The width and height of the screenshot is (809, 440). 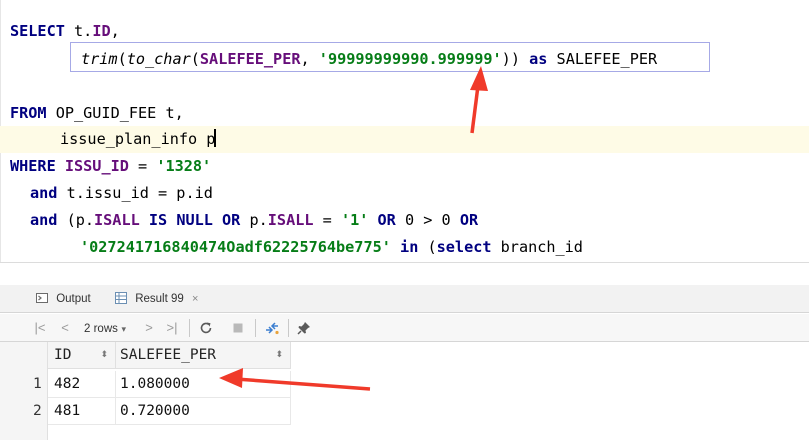 I want to click on table-cell: 1.080000, so click(x=203, y=384).